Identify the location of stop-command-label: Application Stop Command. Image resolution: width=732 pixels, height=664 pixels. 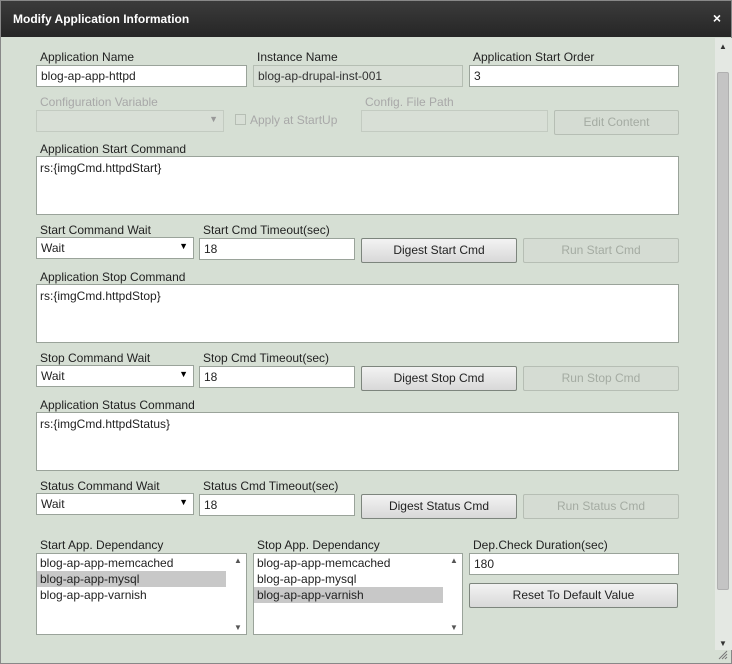
(113, 277).